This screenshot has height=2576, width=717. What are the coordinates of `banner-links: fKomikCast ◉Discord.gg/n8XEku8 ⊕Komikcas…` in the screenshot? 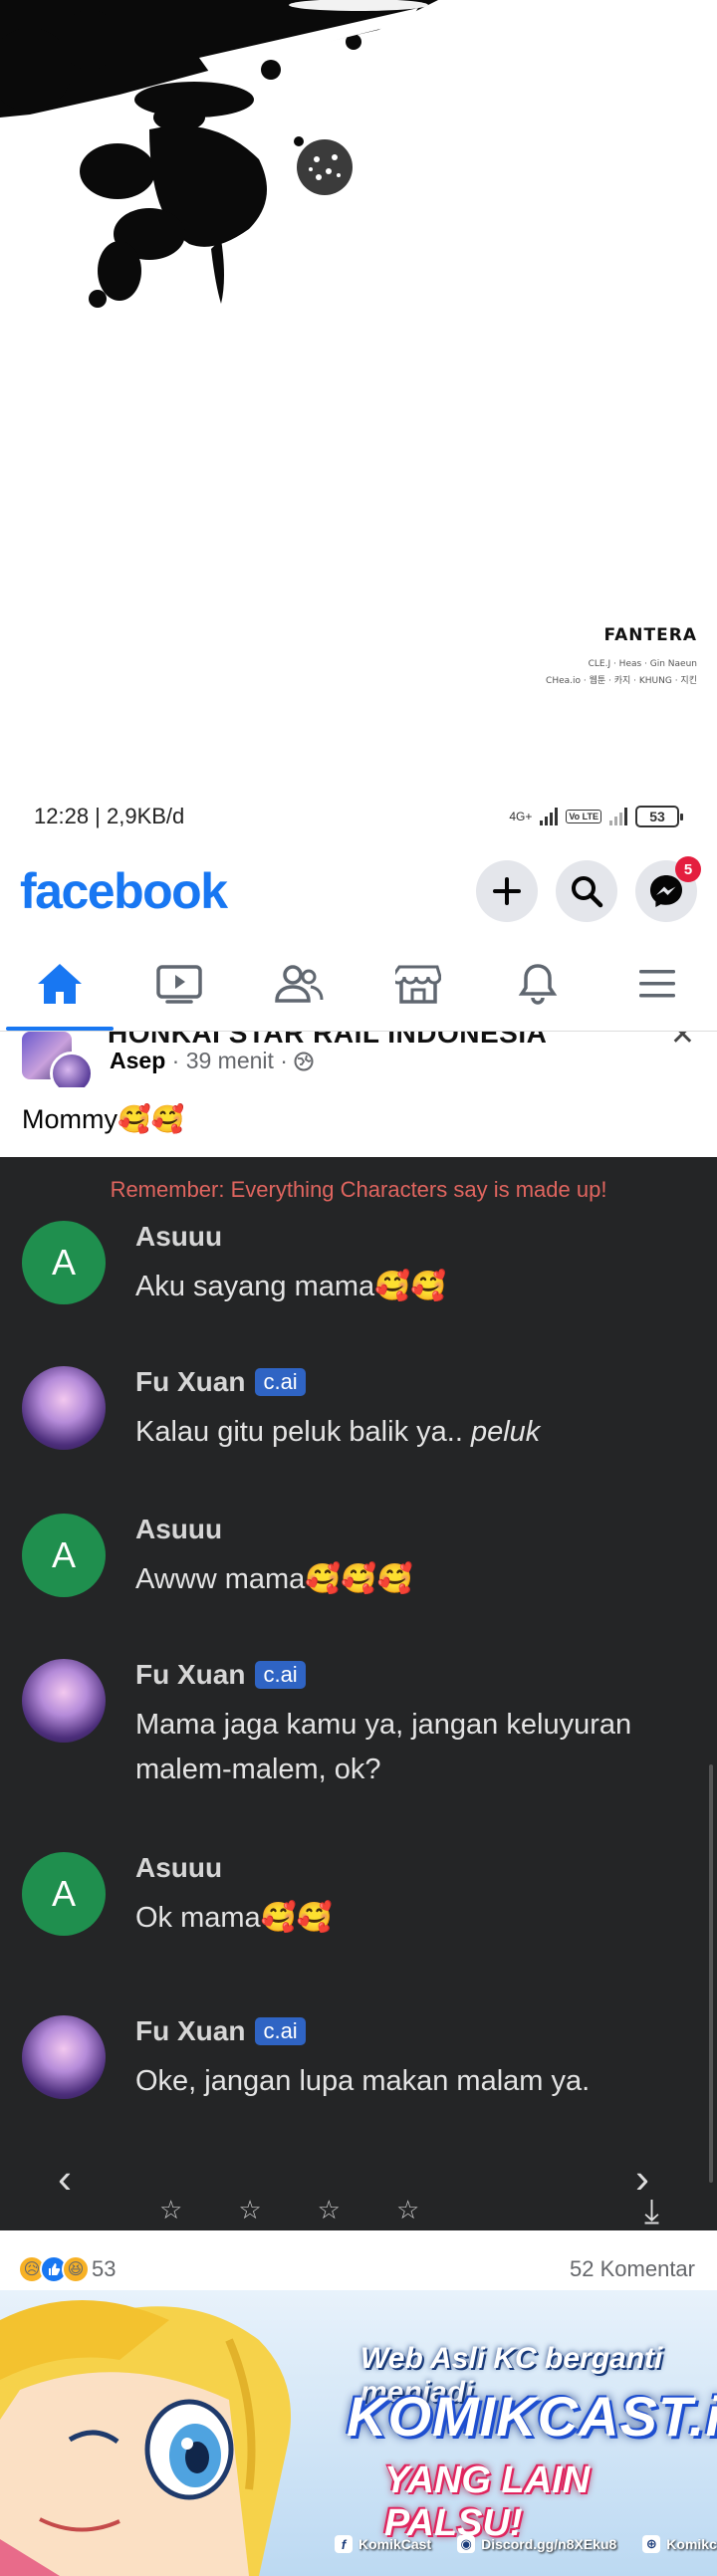 It's located at (526, 2544).